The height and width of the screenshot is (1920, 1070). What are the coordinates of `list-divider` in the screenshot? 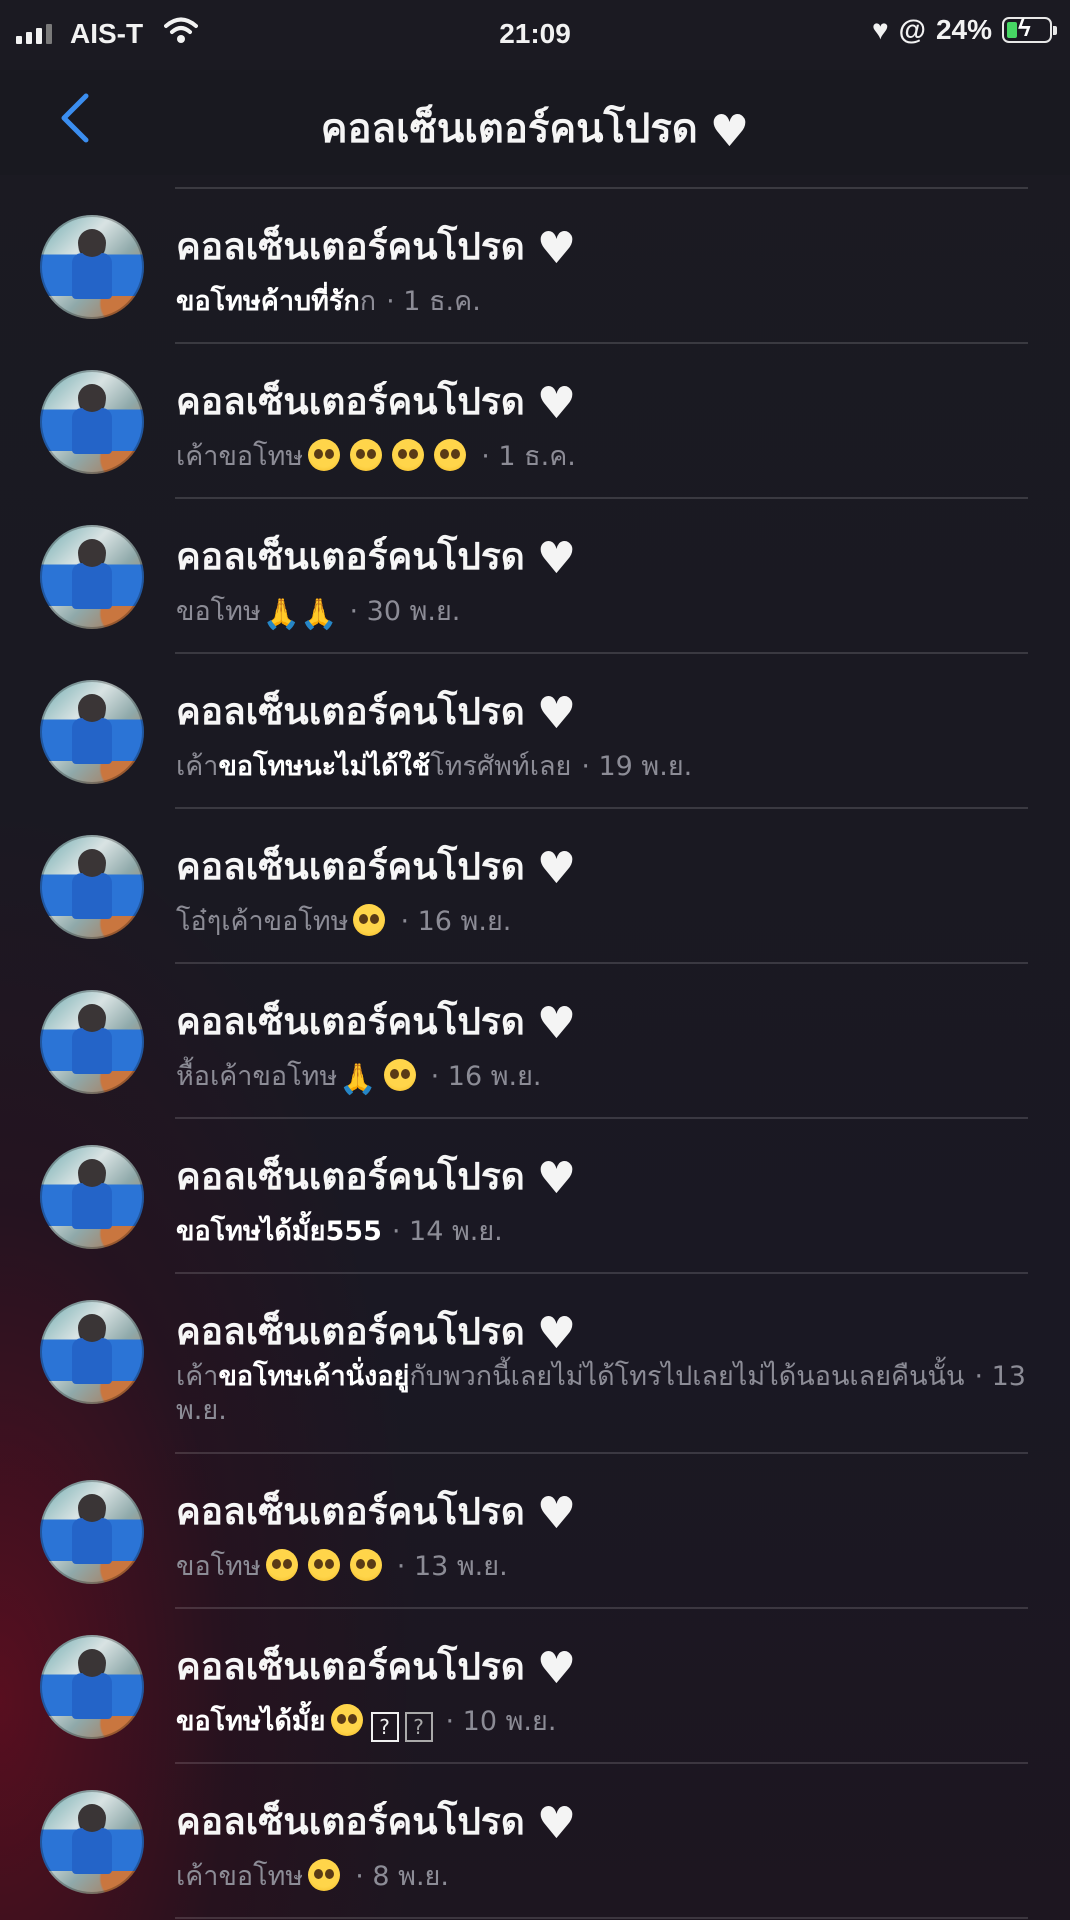 It's located at (601, 1918).